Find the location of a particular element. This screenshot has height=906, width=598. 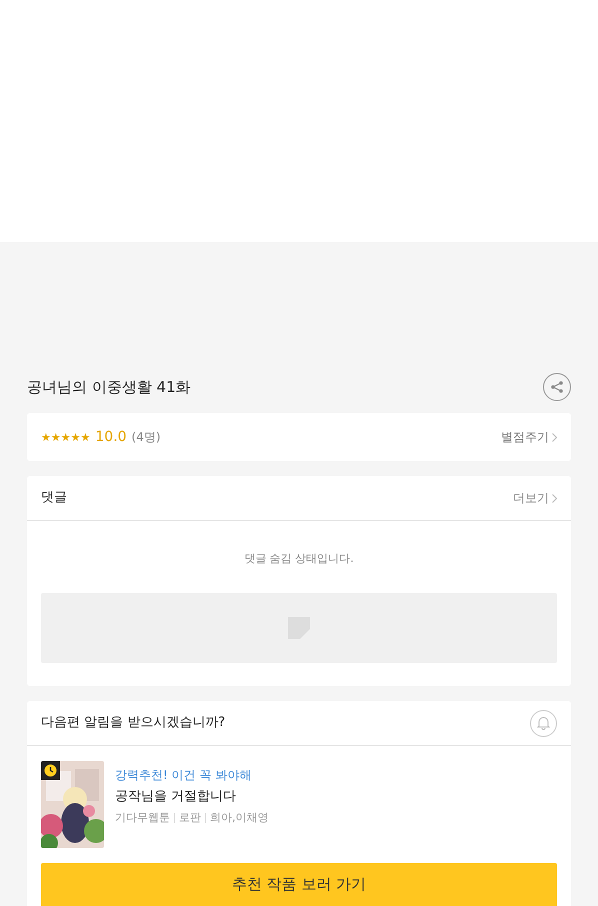

share-button is located at coordinates (557, 387).